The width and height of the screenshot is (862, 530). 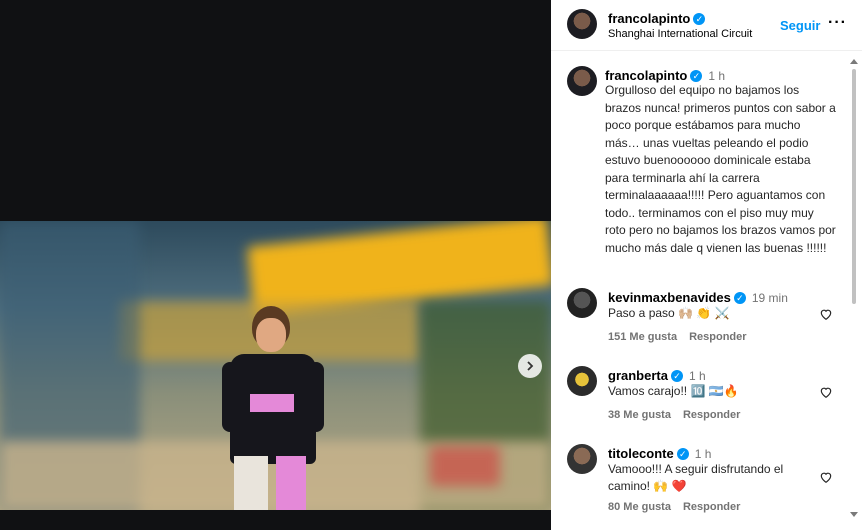 I want to click on author-username: francolapinto, so click(x=649, y=18).